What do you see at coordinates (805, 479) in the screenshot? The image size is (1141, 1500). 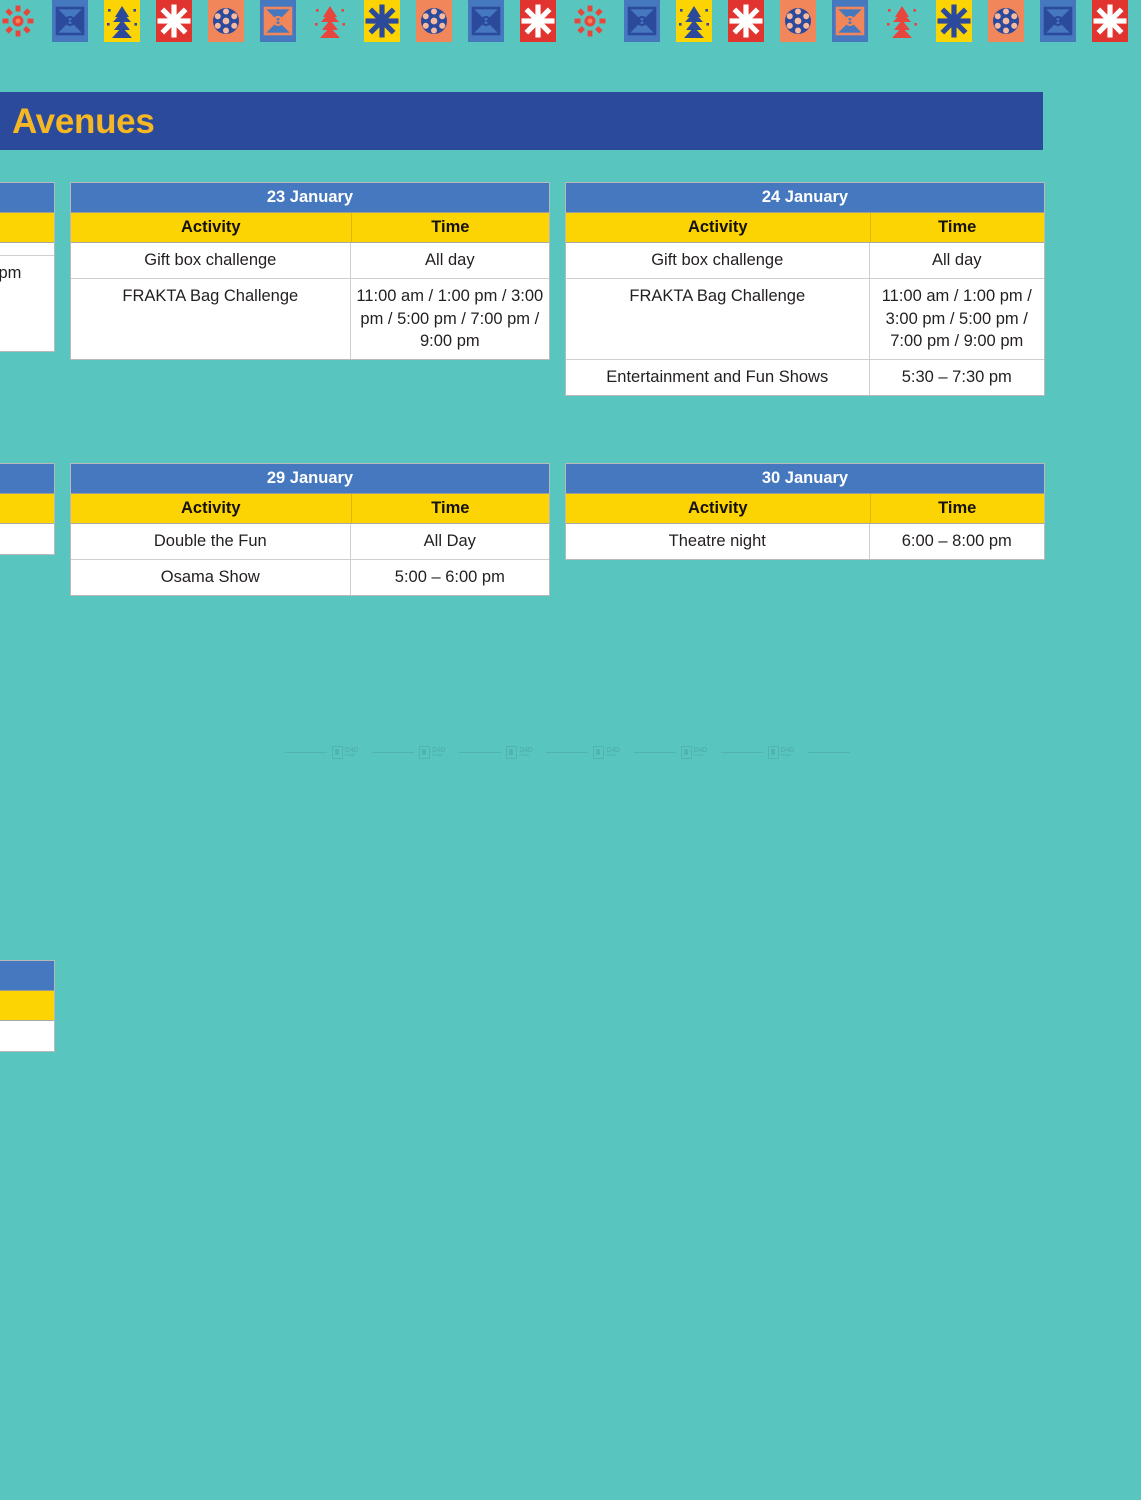 I see `table-date-header: 30 January` at bounding box center [805, 479].